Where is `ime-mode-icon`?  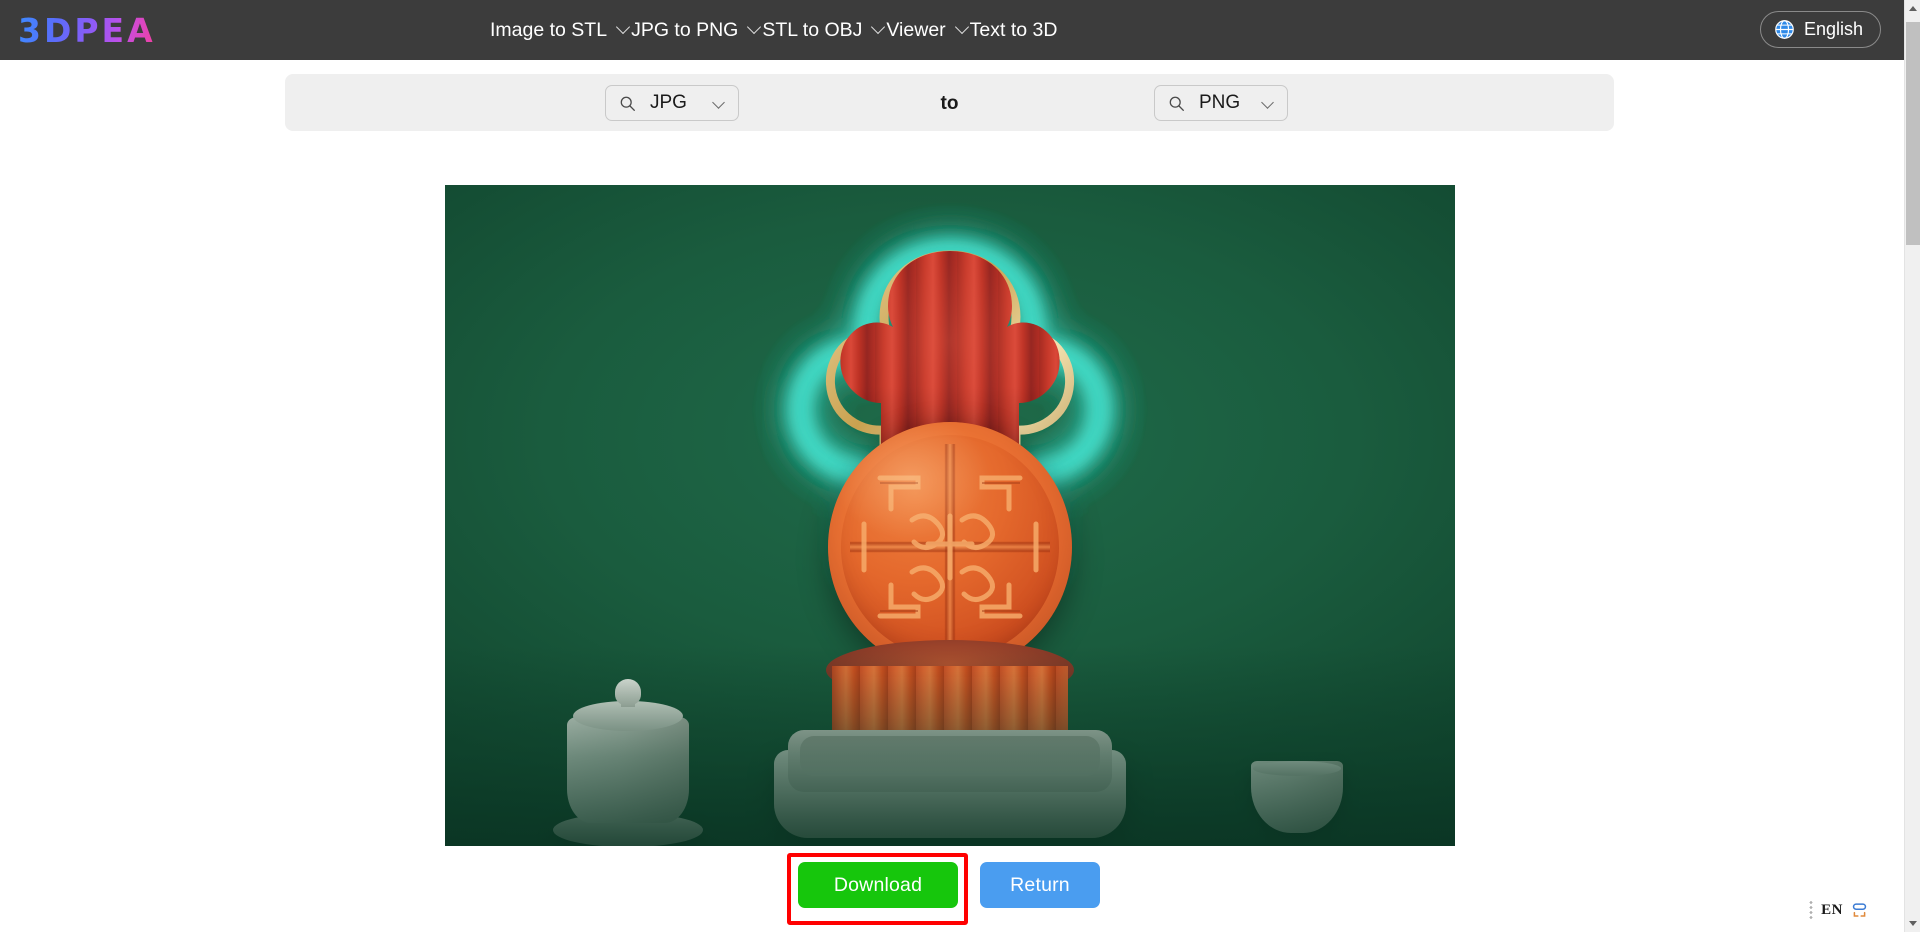 ime-mode-icon is located at coordinates (1859, 910).